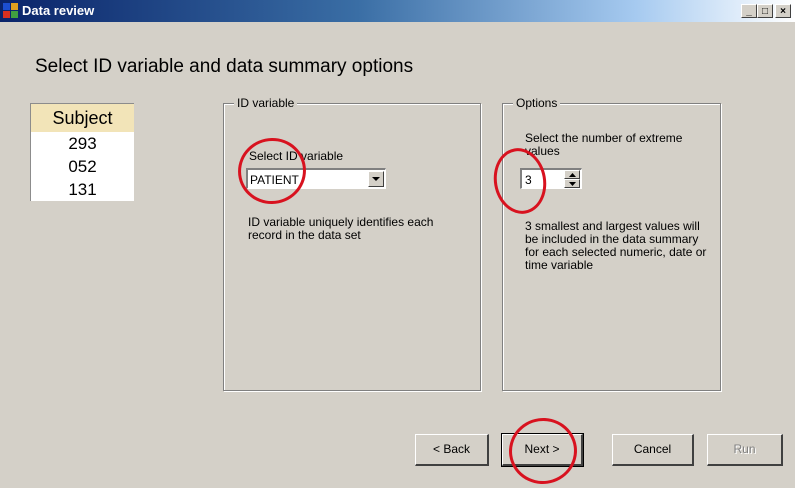 The image size is (795, 488). Describe the element at coordinates (266, 103) in the screenshot. I see `id-variable-legend: ID variable` at that location.